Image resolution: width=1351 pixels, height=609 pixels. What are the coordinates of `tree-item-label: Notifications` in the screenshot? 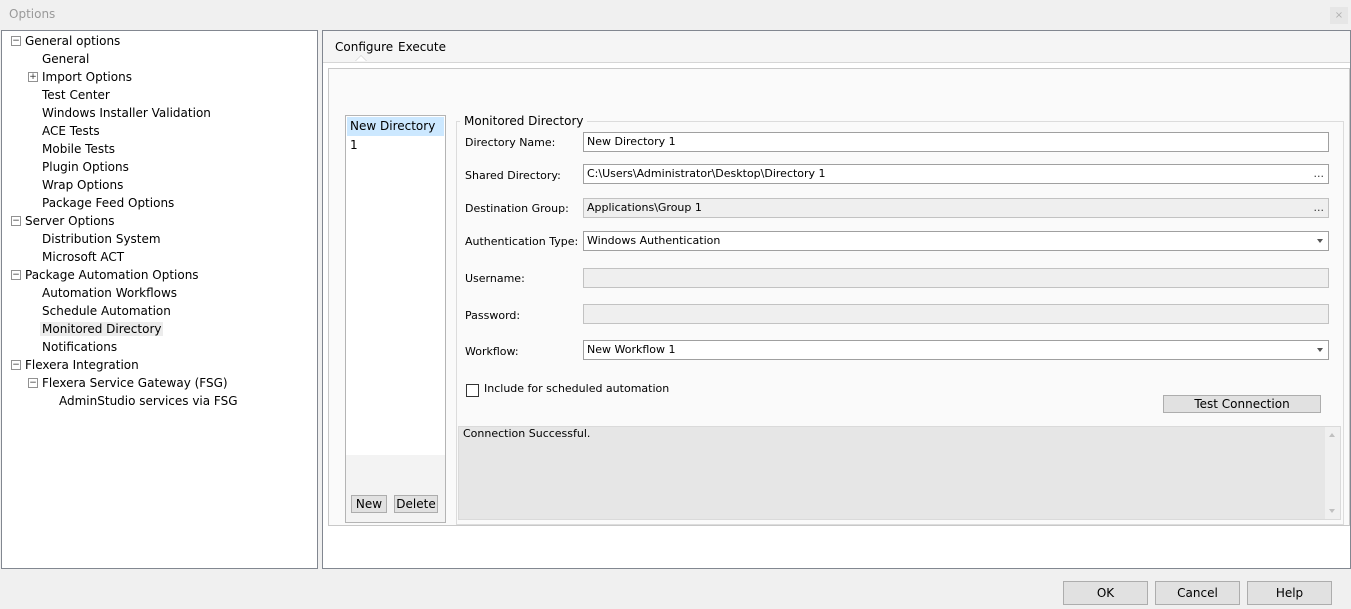 It's located at (80, 347).